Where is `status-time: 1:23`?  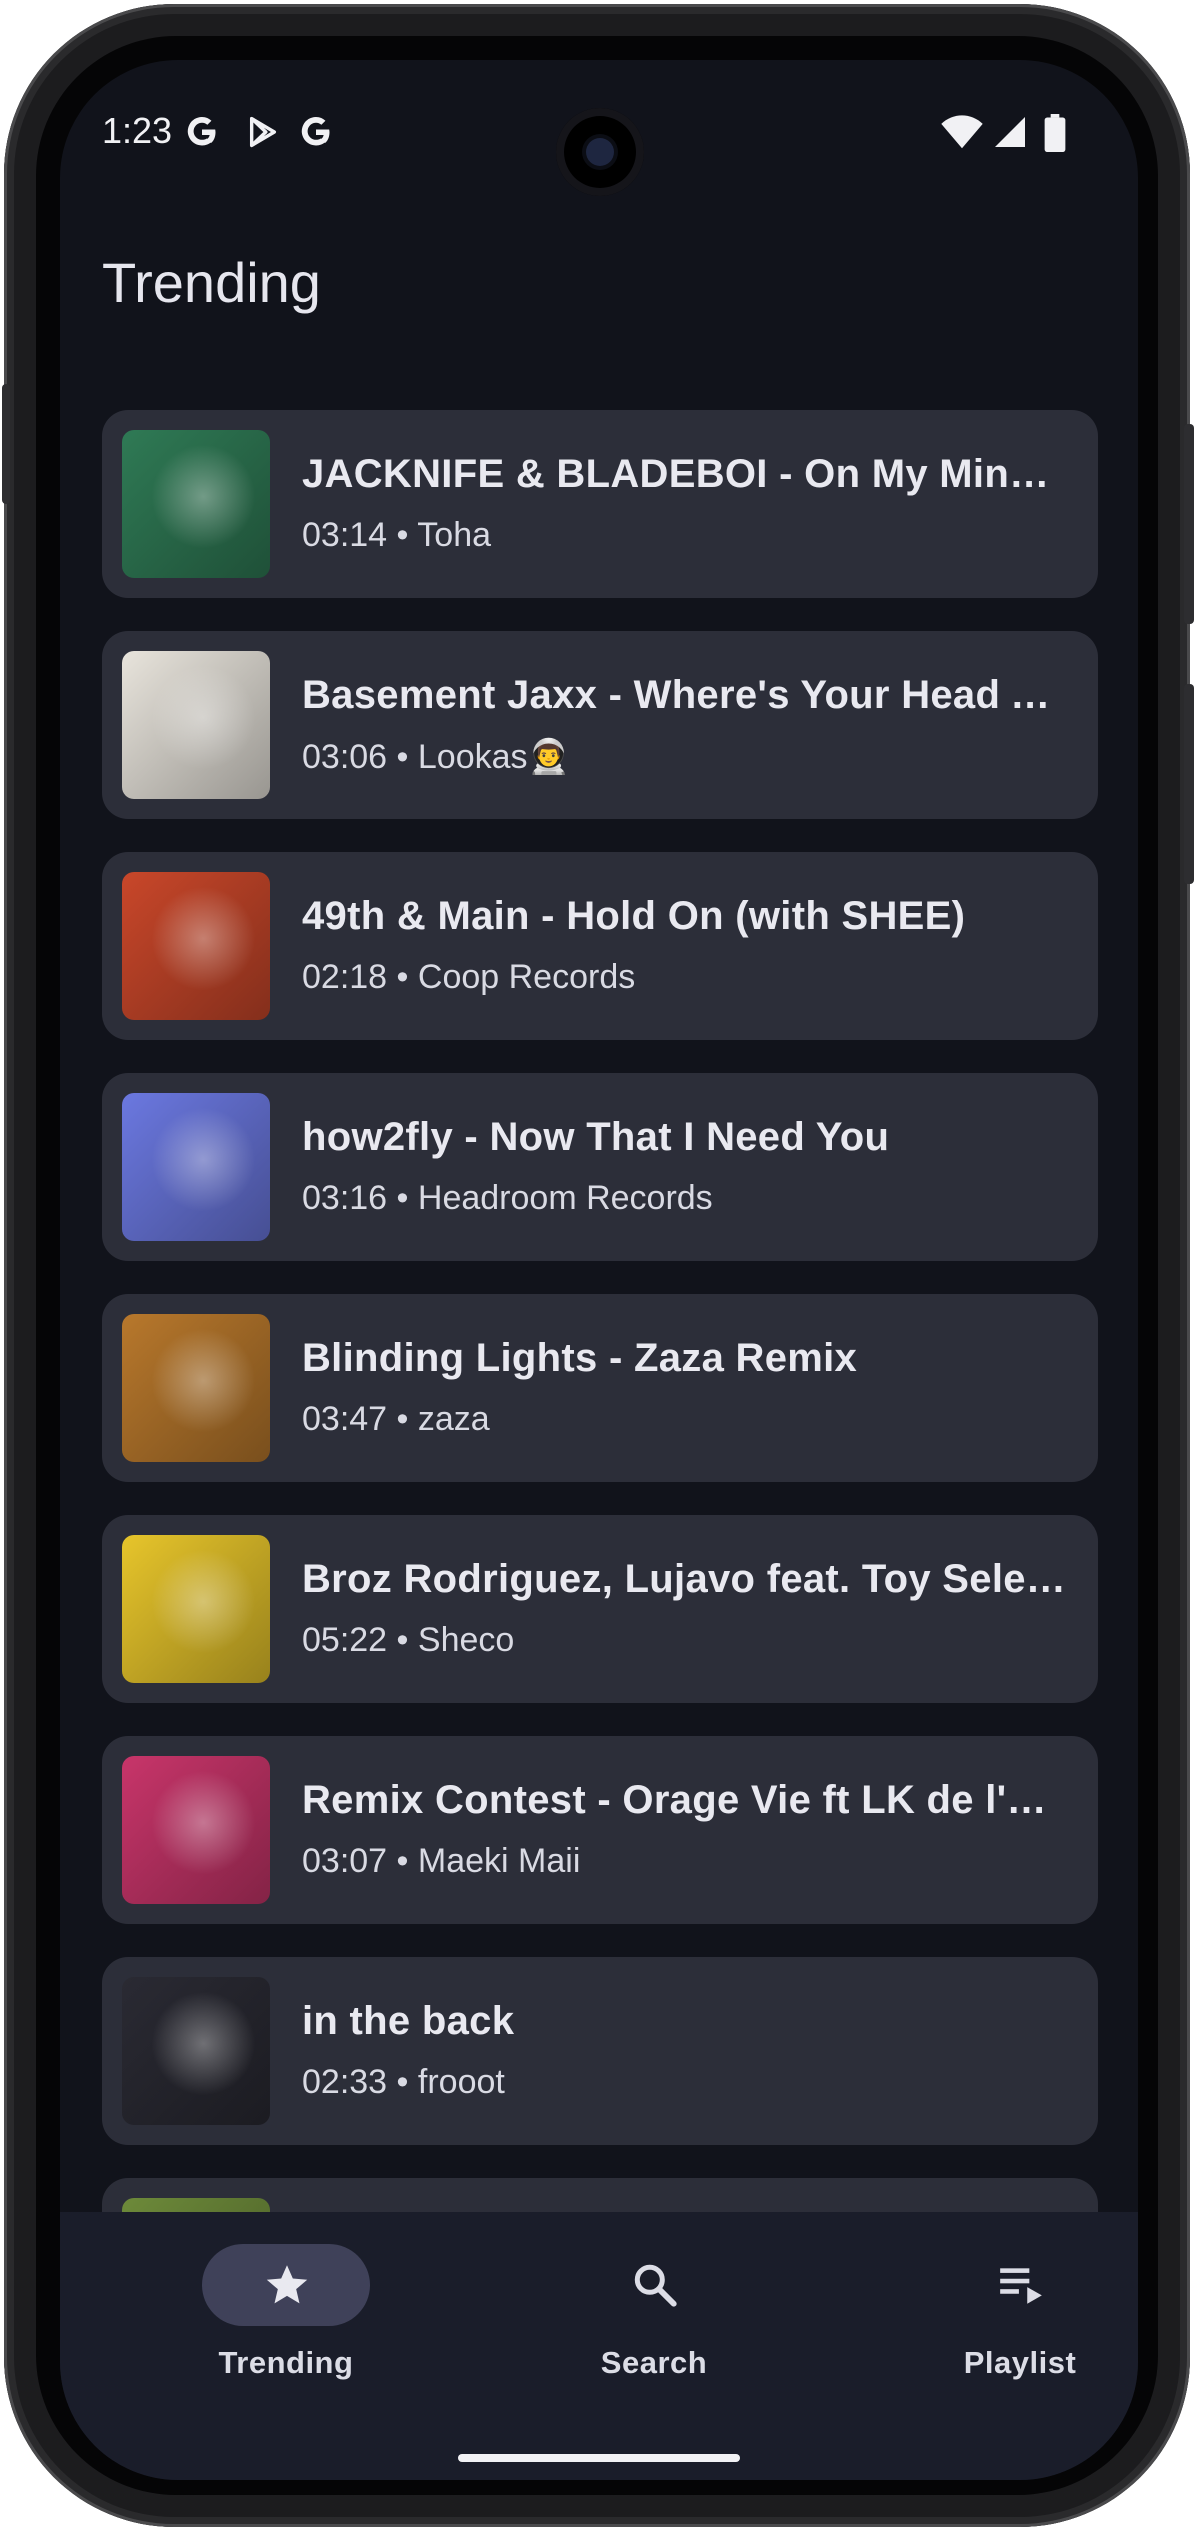 status-time: 1:23 is located at coordinates (137, 130).